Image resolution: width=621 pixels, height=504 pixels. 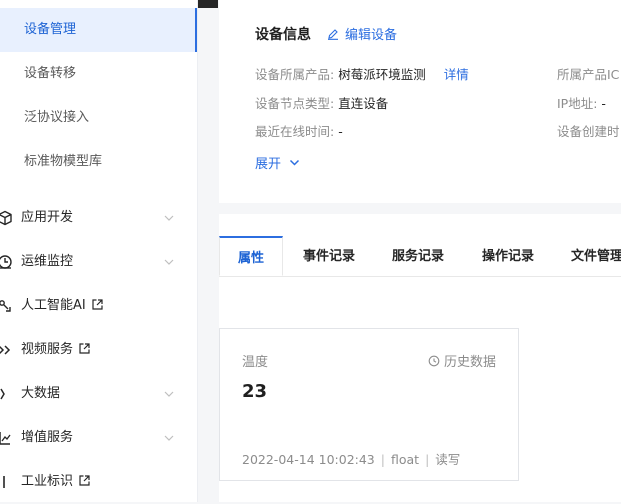 I want to click on sidebar-menu-label: 应用开发, so click(x=47, y=217).